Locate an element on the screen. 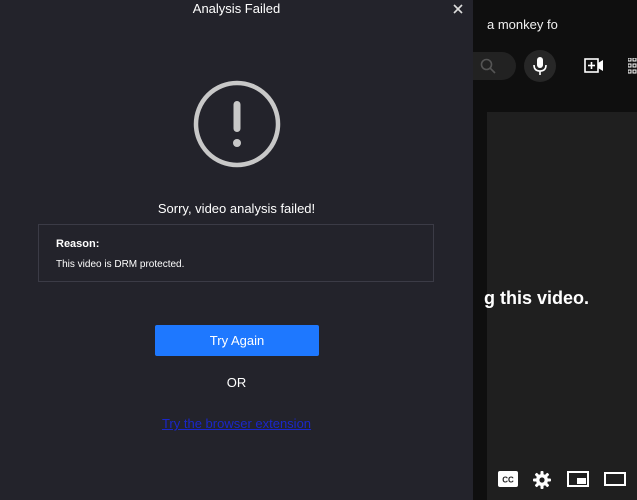 The width and height of the screenshot is (637, 500). video-error-message: g this video. is located at coordinates (537, 298).